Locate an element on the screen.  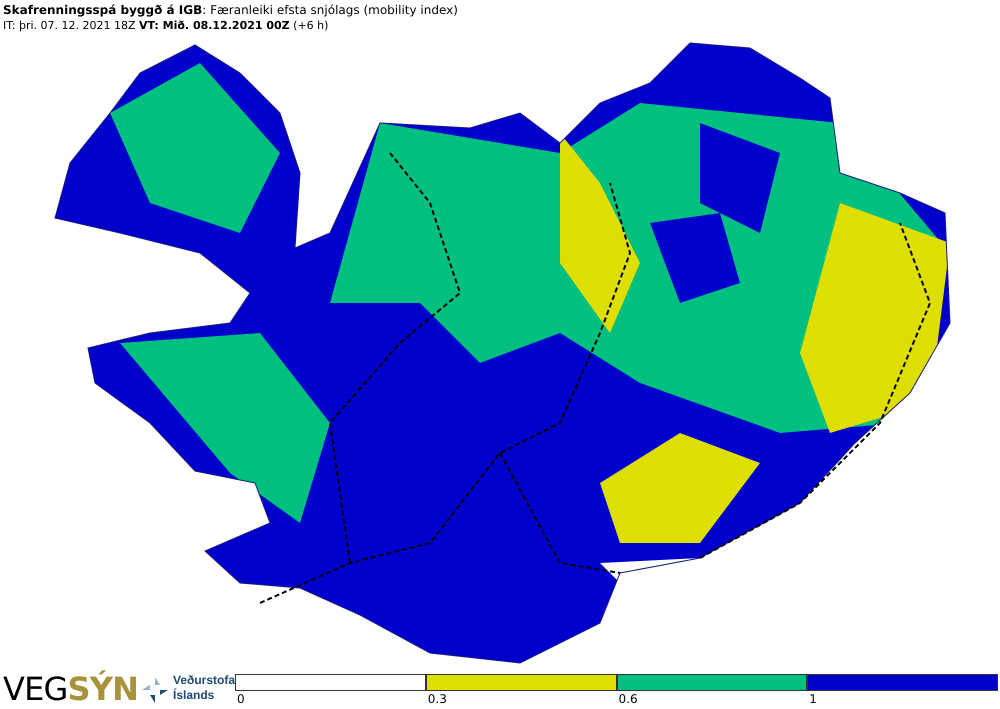
legend-label: 0.3 is located at coordinates (436, 699).